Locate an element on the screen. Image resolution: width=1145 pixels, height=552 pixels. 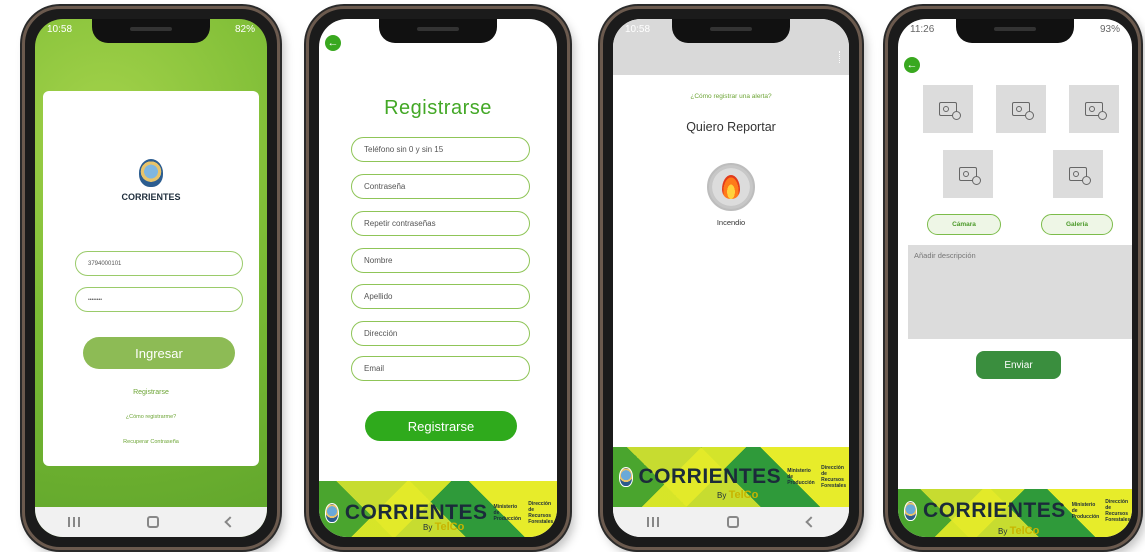
register-link: Registrarse is located at coordinates (151, 392).